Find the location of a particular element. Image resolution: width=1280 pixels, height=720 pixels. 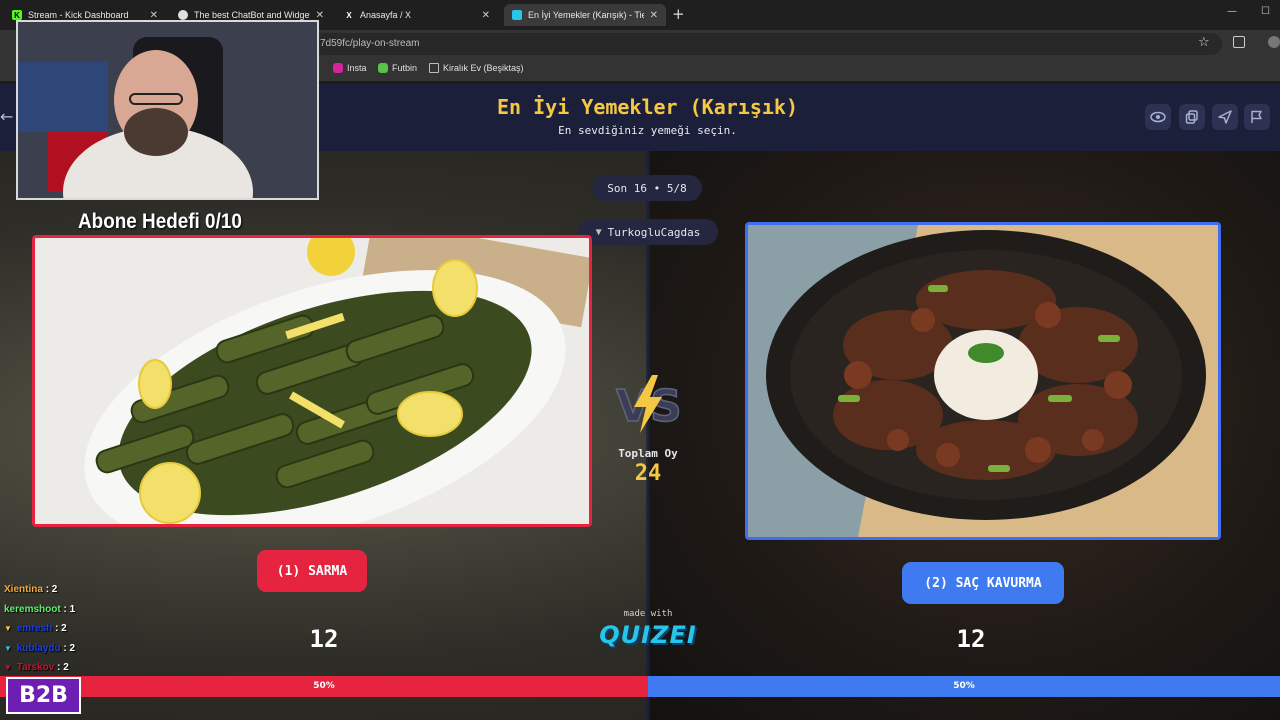

channel-logo: B2B is located at coordinates (43, 695).